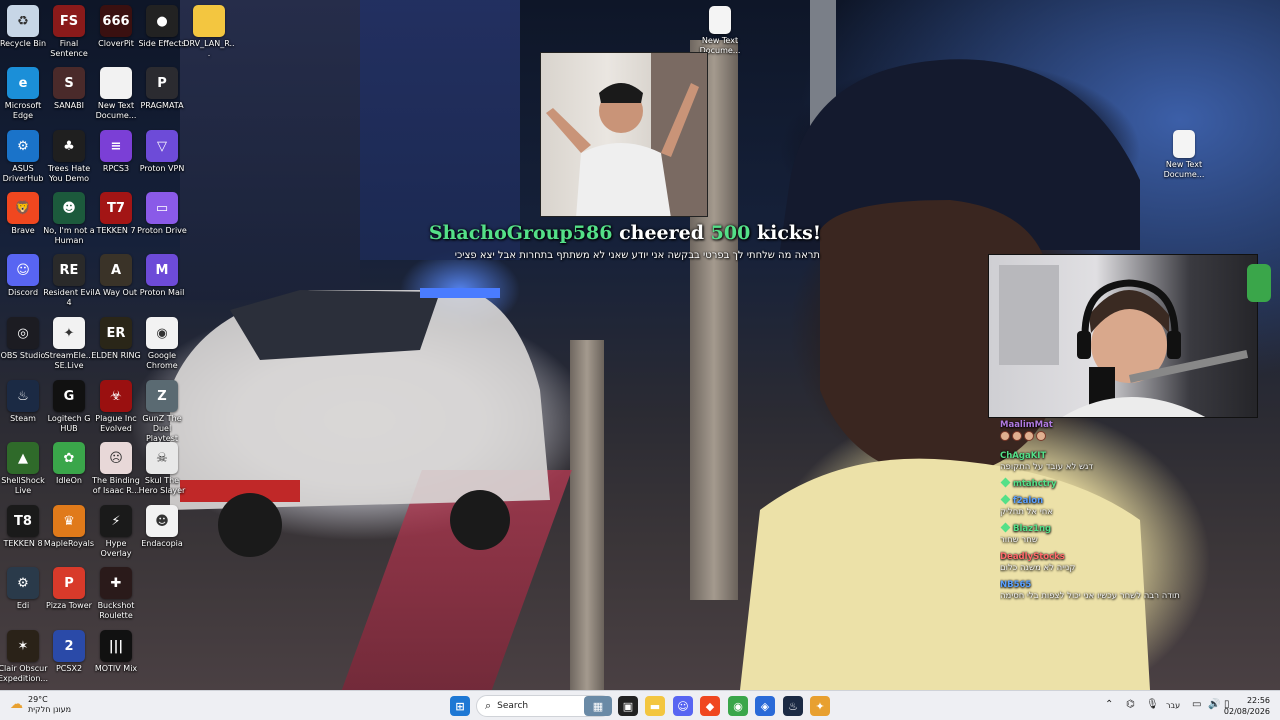 This screenshot has width=1280, height=720. What do you see at coordinates (23, 418) in the screenshot?
I see `desktop-icon-label: Steam` at bounding box center [23, 418].